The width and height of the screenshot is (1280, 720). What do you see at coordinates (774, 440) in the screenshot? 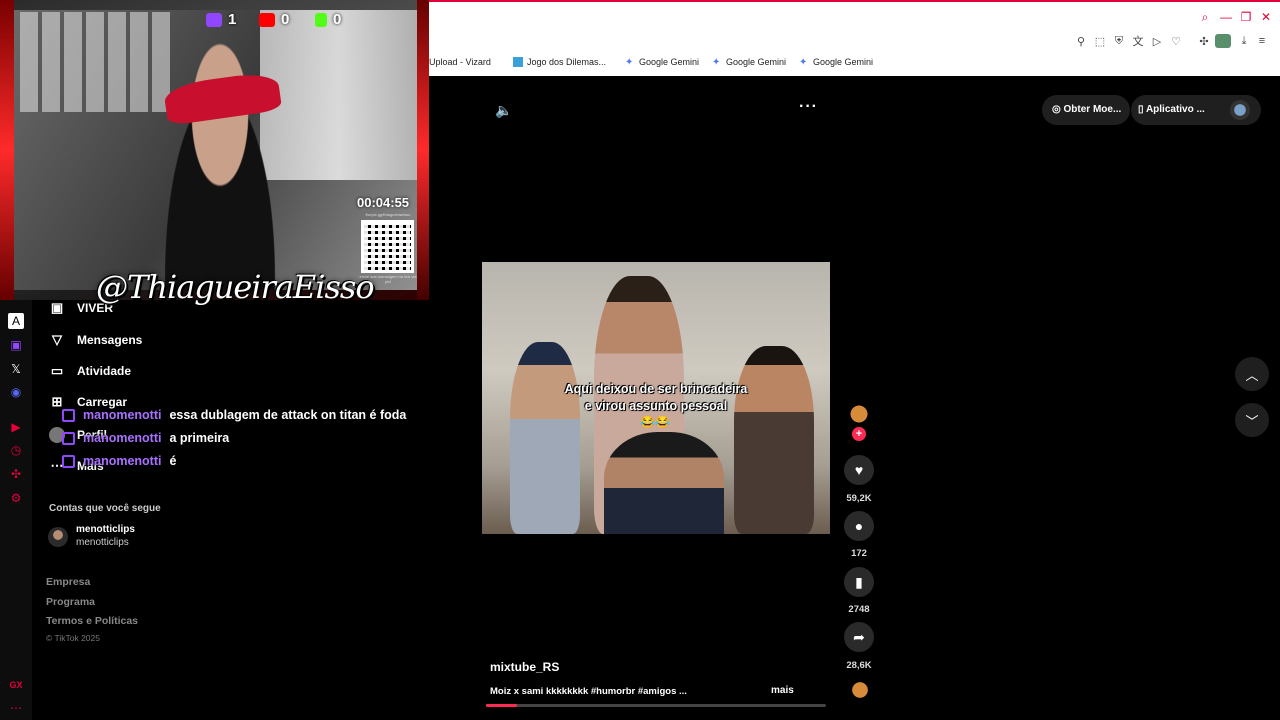
I see `video-figure` at bounding box center [774, 440].